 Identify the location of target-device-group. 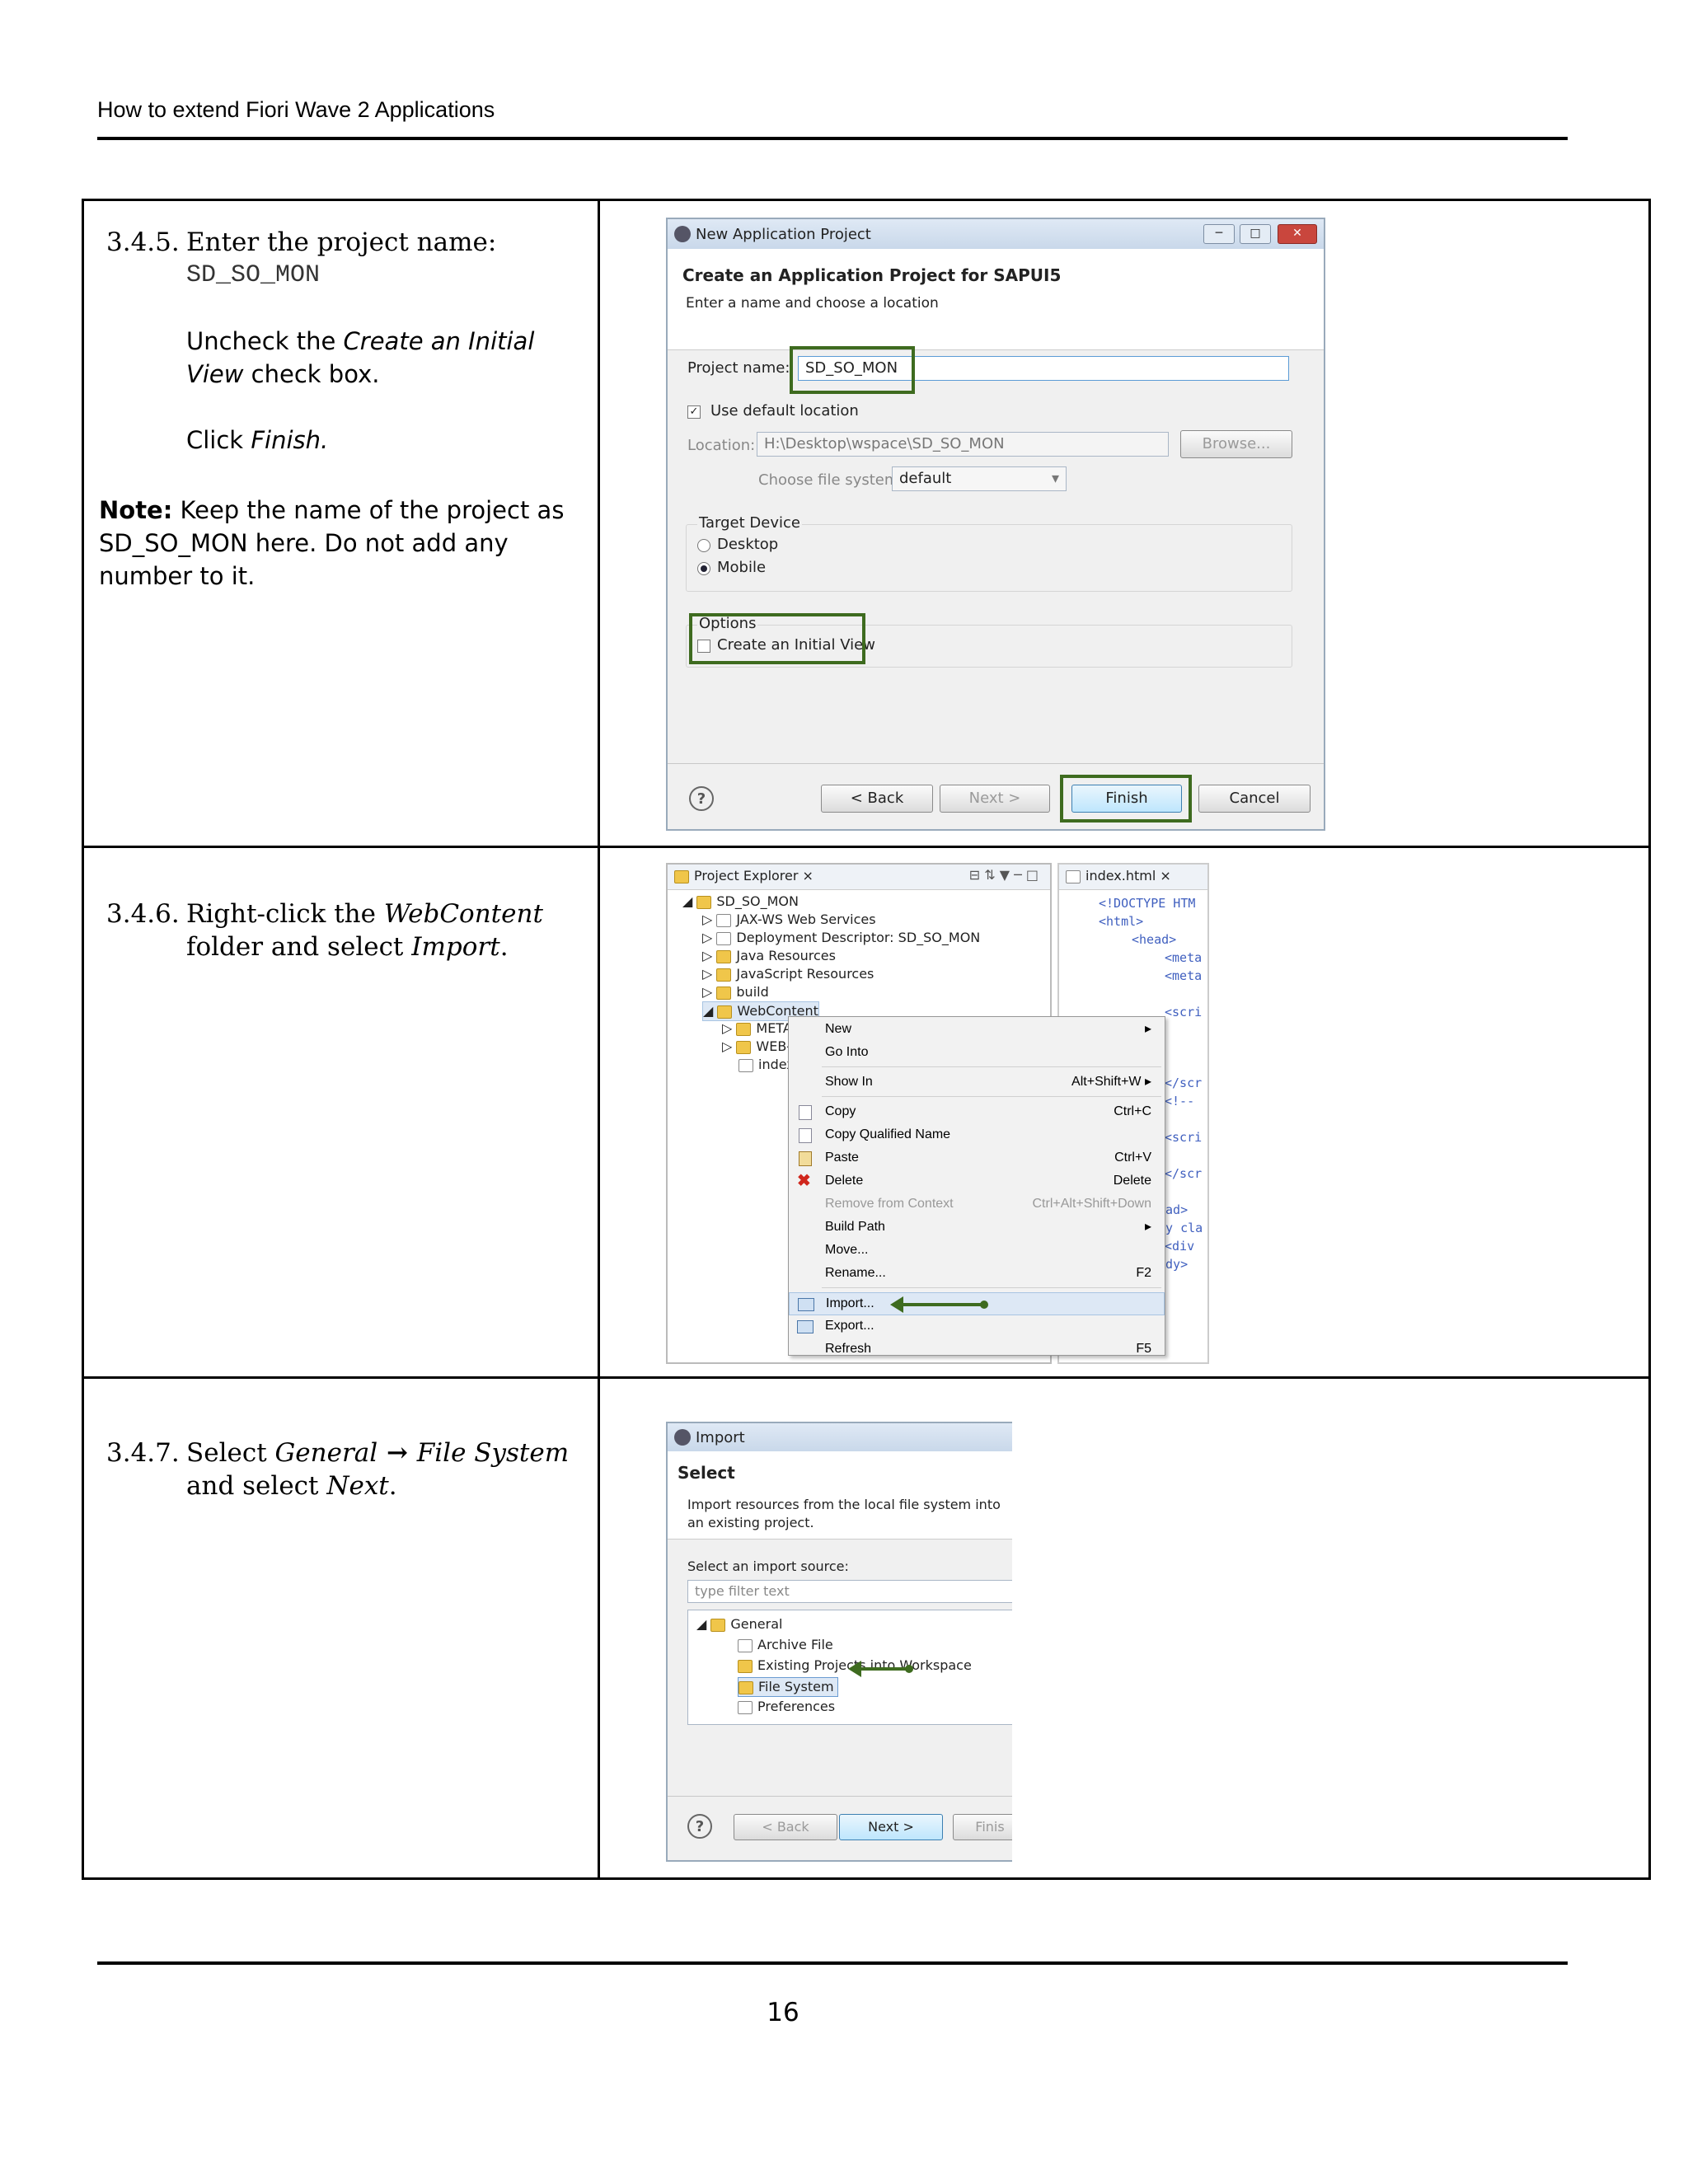
(989, 558).